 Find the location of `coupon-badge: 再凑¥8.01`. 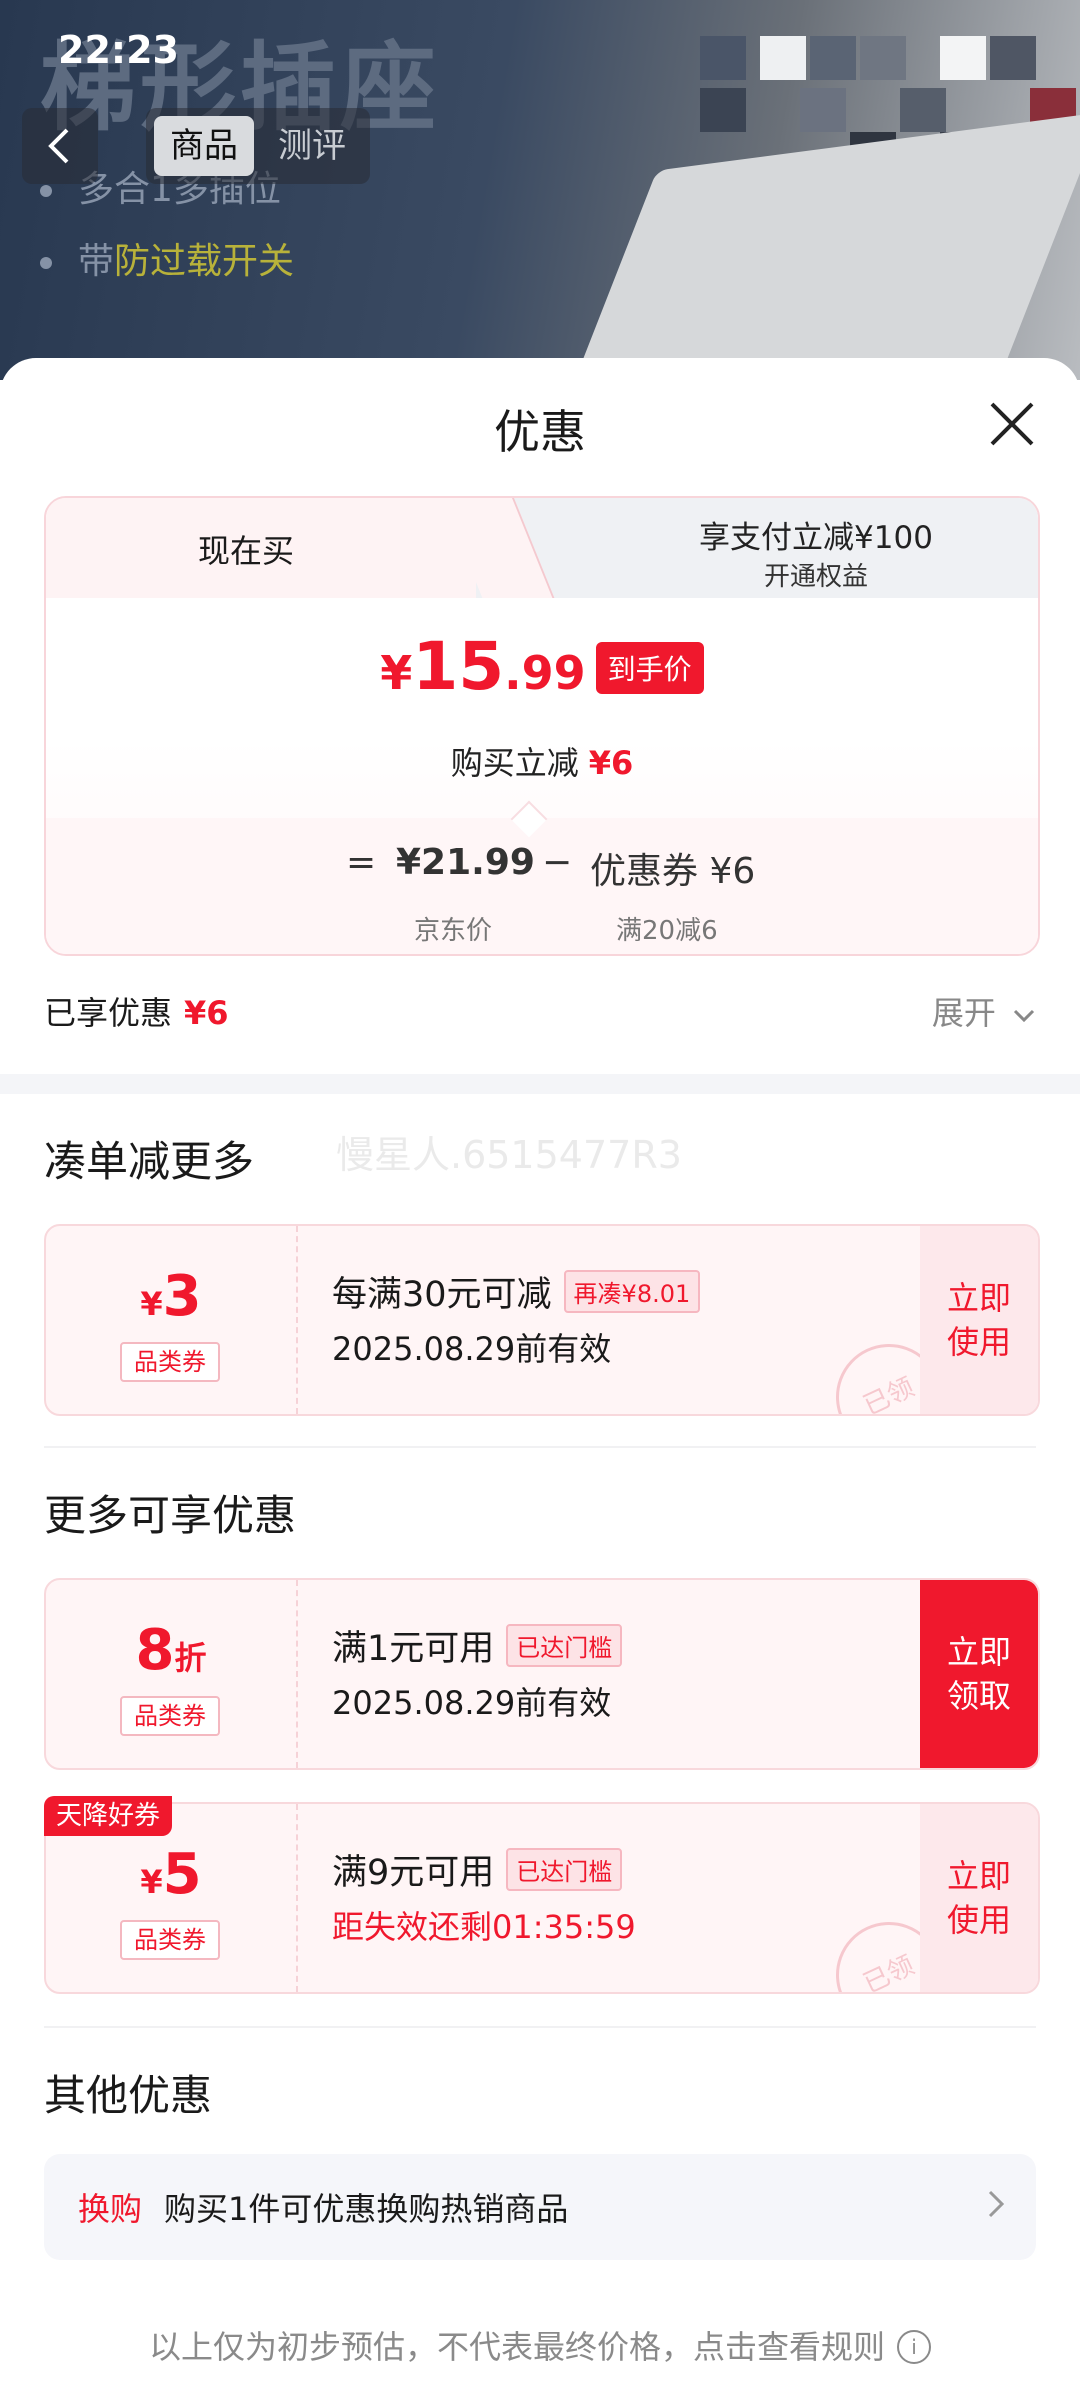

coupon-badge: 再凑¥8.01 is located at coordinates (632, 1291).